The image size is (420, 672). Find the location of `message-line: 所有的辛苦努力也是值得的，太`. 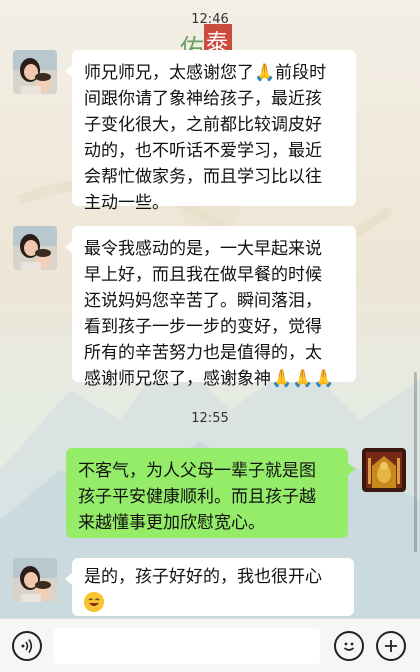

message-line: 所有的辛苦努力也是值得的，太 is located at coordinates (203, 353).